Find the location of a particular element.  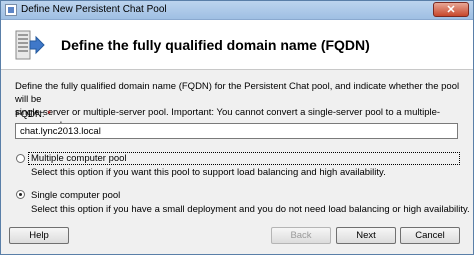

fqdn-label-text: FQDN: is located at coordinates (30, 114).